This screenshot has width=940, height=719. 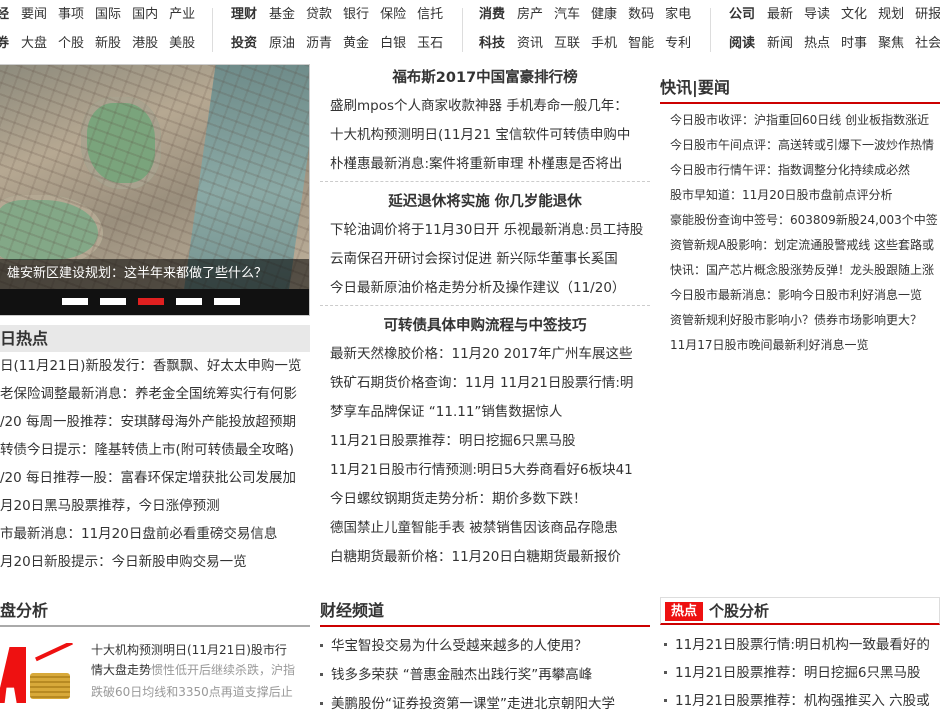 What do you see at coordinates (530, 44) in the screenshot?
I see `nav-link: 资讯` at bounding box center [530, 44].